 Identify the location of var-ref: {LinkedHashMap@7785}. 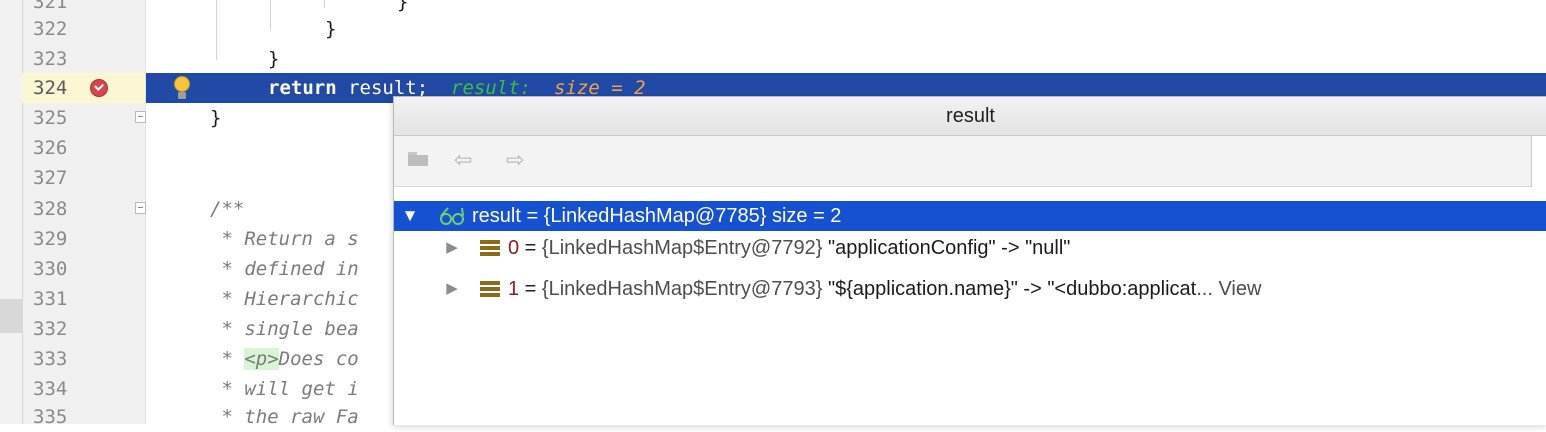
(655, 216).